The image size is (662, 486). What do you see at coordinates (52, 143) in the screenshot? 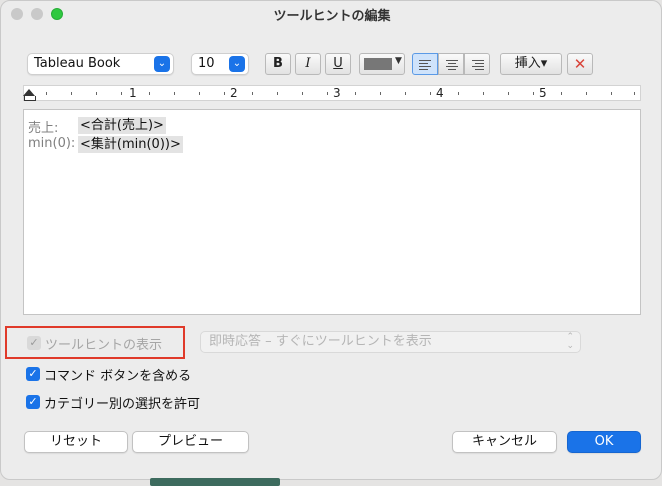
I see `editor-label: min(0):` at bounding box center [52, 143].